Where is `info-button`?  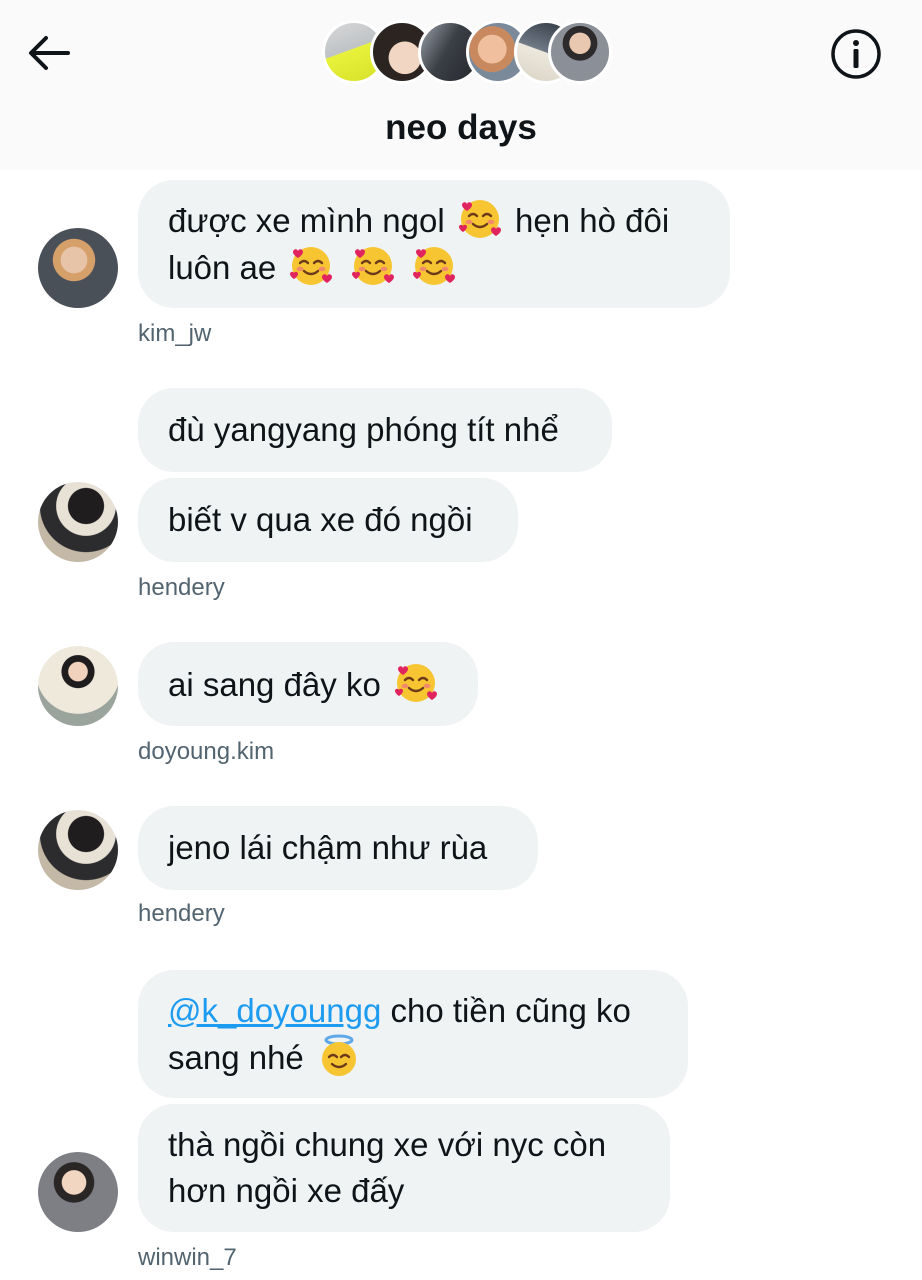 info-button is located at coordinates (856, 54).